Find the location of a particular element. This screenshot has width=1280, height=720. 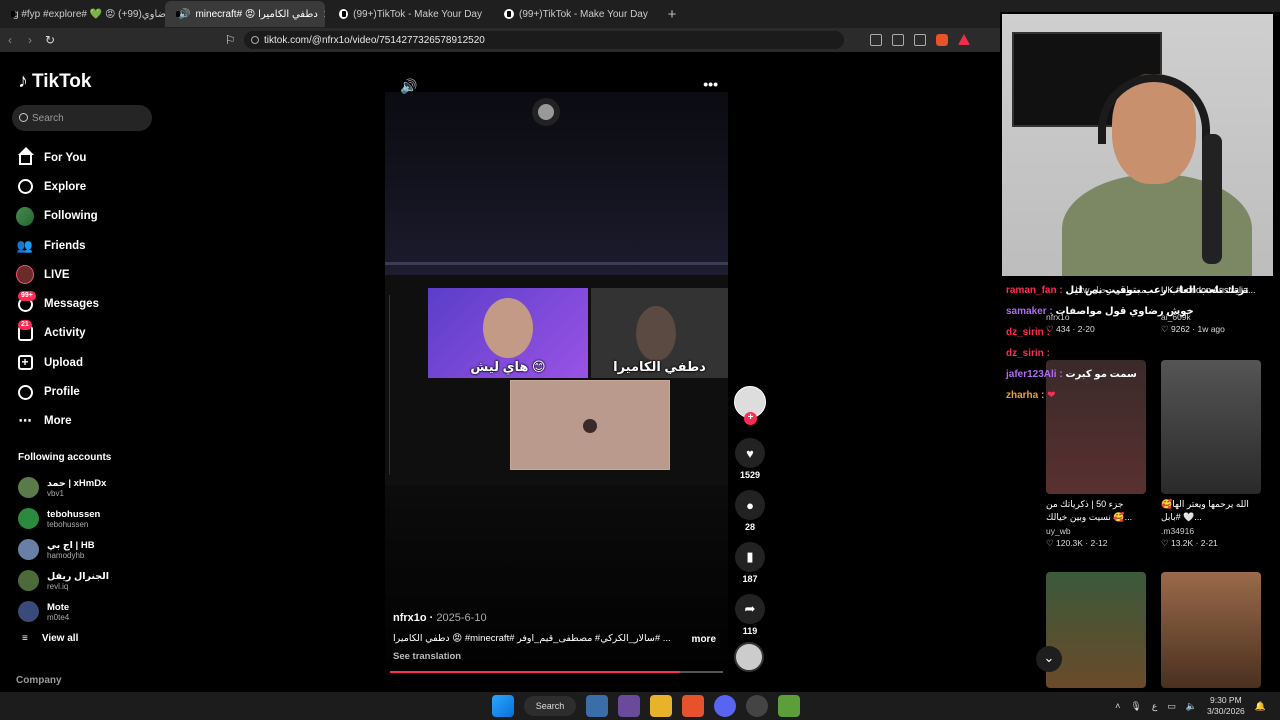

brave-shields-icon is located at coordinates (942, 40).